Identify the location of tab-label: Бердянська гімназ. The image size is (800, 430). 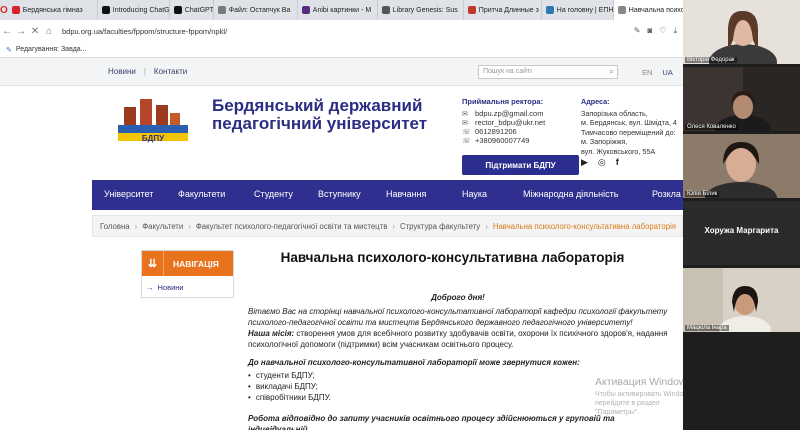
(52, 10).